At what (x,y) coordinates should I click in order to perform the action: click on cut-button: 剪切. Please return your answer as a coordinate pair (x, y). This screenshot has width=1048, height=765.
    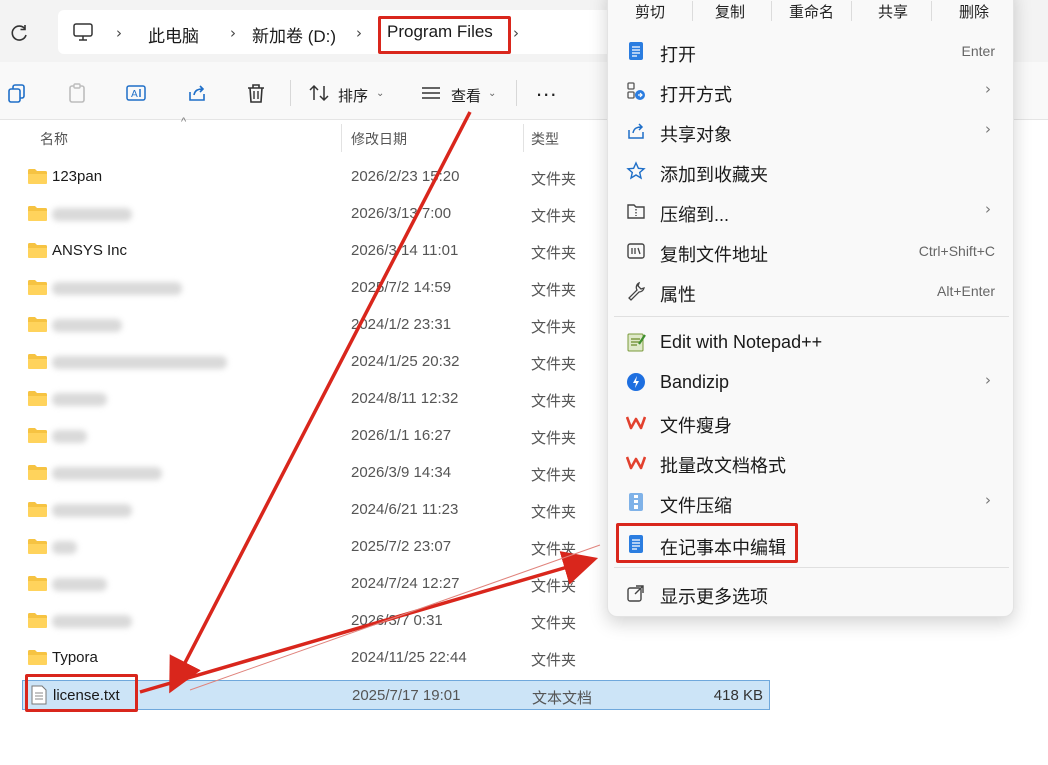
    Looking at the image, I should click on (650, 11).